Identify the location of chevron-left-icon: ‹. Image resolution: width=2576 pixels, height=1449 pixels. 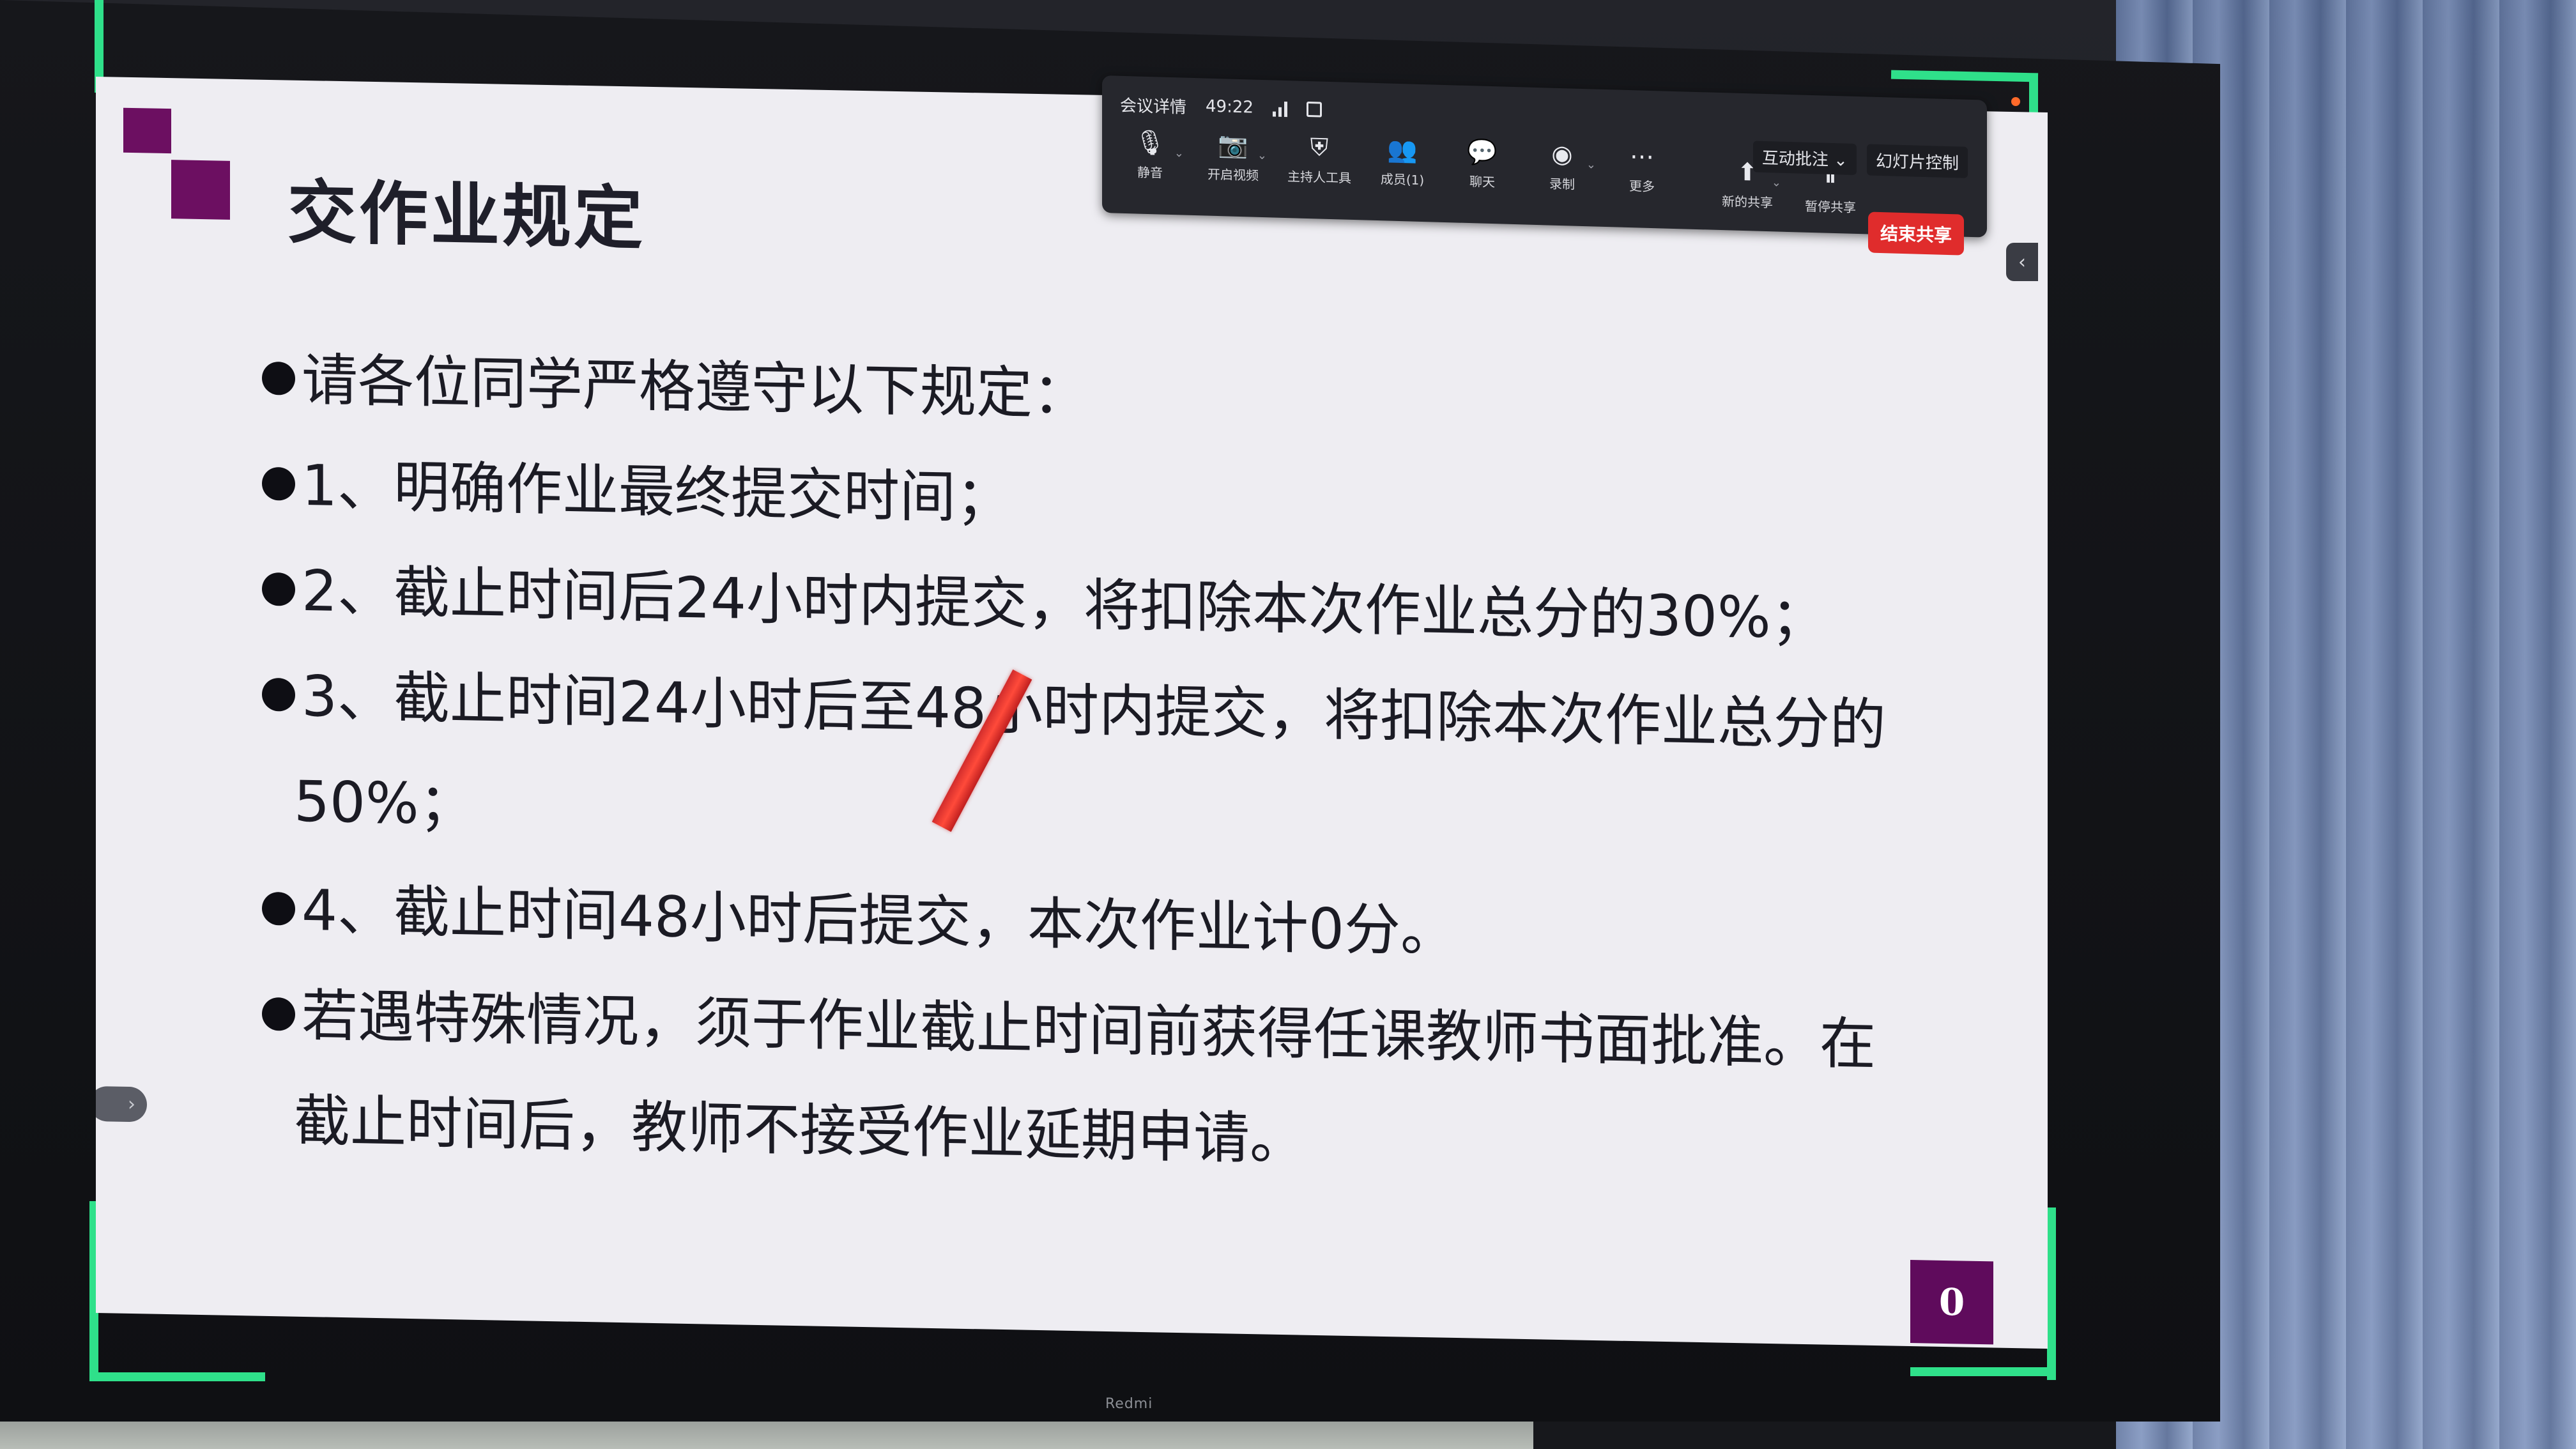
(2022, 261).